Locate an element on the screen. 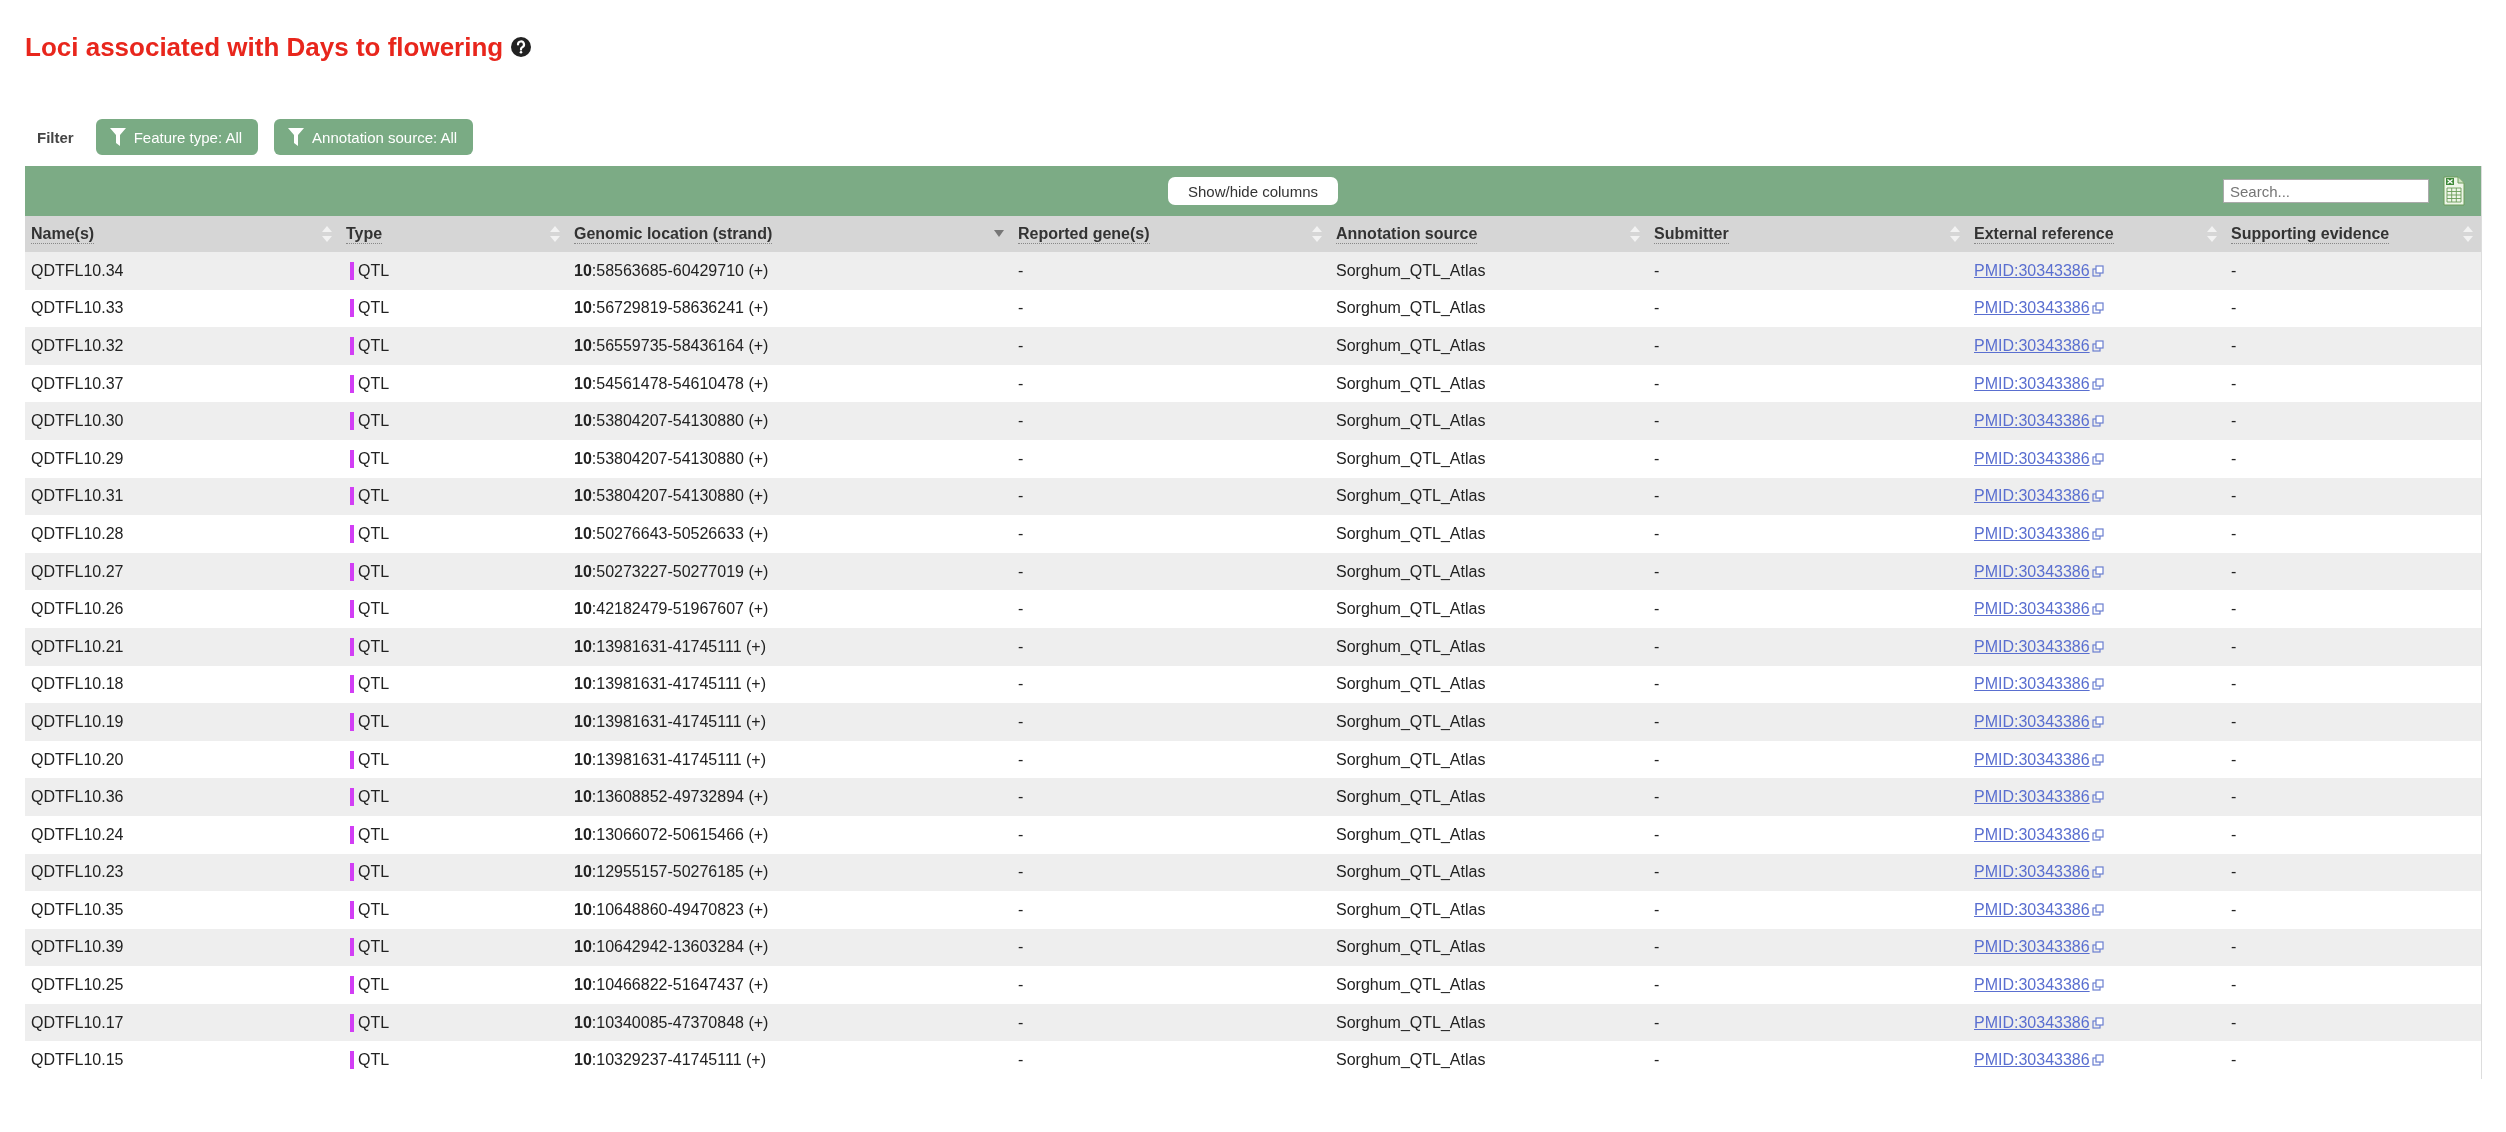  column-header: External reference is located at coordinates (2096, 234).